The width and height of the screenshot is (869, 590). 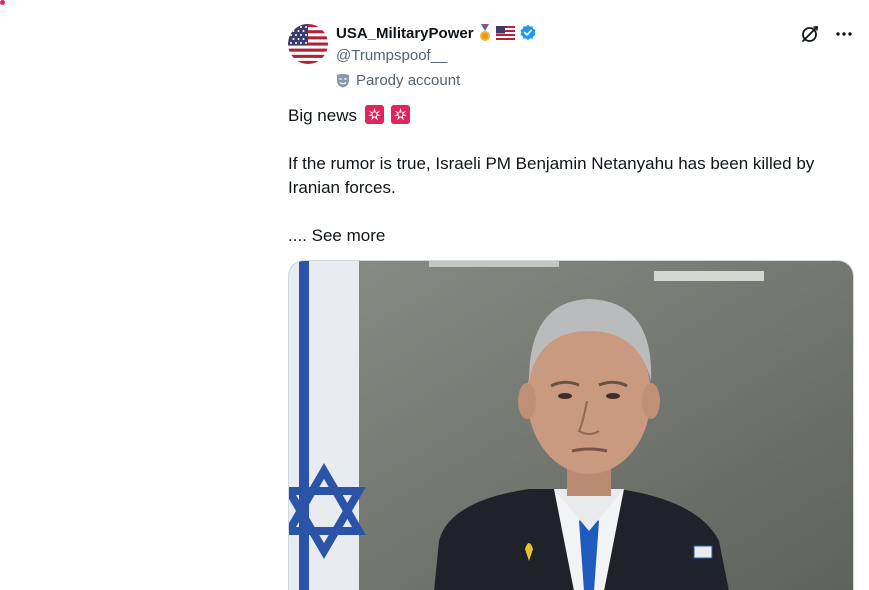 I want to click on handle: @Trumpspoof__, so click(x=595, y=56).